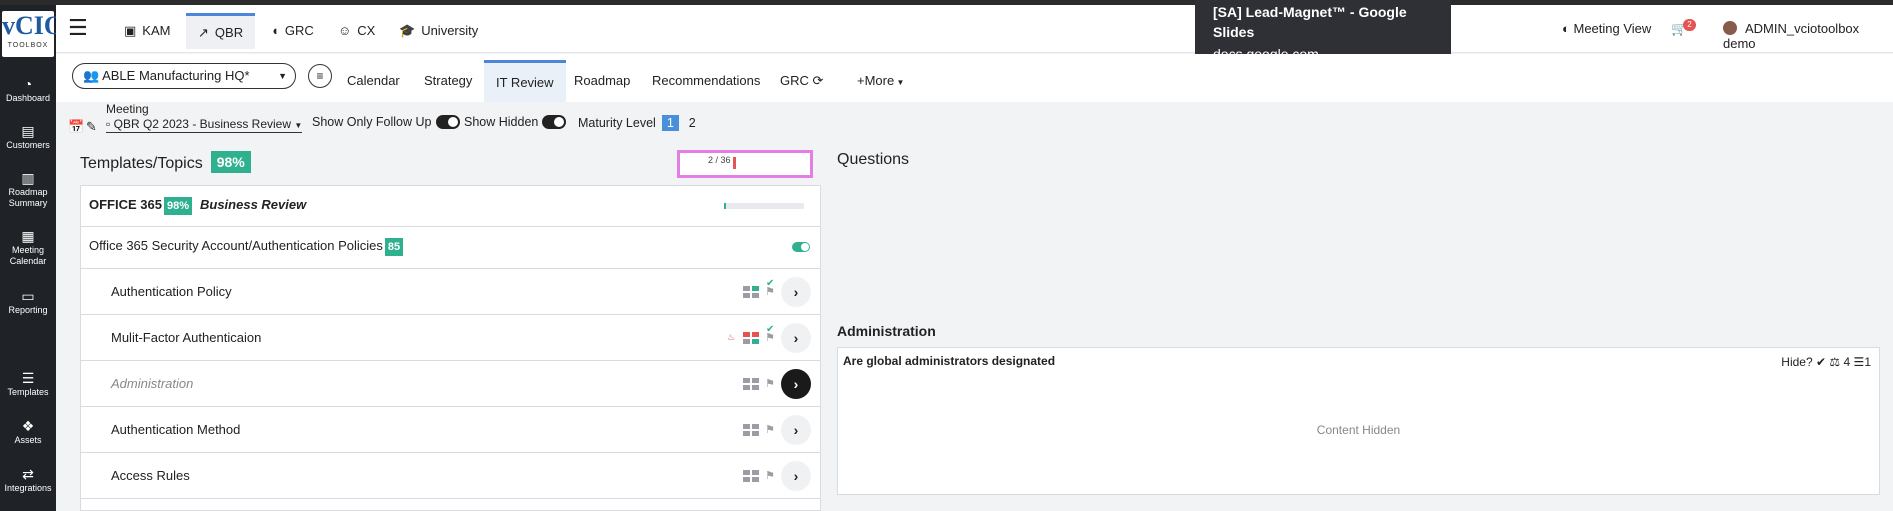  I want to click on calendar-add-icon: 📅, so click(76, 127).